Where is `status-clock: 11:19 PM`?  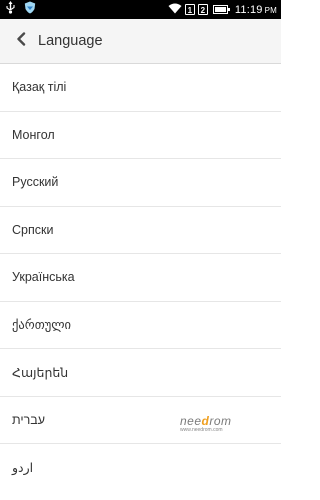 status-clock: 11:19 PM is located at coordinates (256, 10).